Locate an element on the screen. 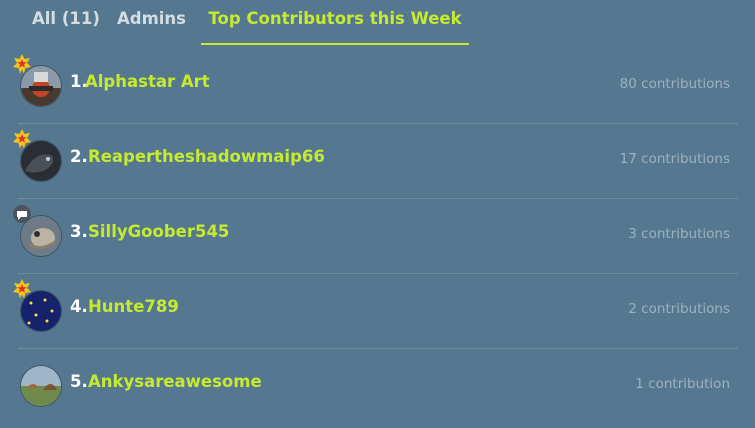  contribution-count: 2 contributions is located at coordinates (679, 309).